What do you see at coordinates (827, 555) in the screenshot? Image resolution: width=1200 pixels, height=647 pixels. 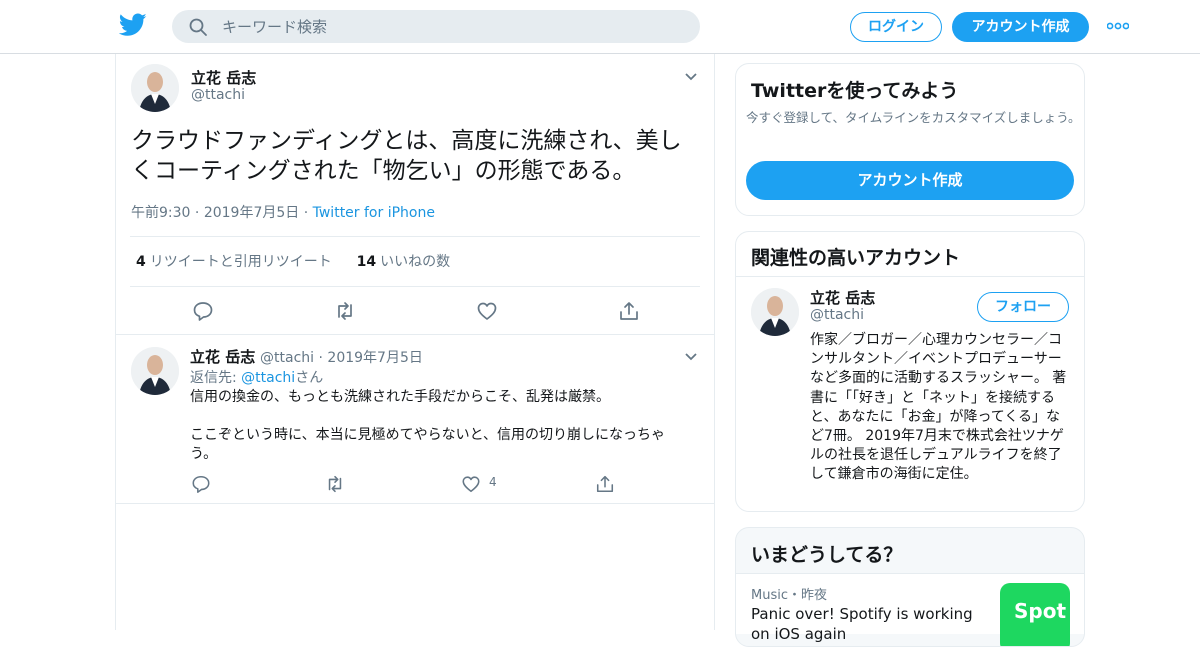 I see `trends-title: いまどうしてる？` at bounding box center [827, 555].